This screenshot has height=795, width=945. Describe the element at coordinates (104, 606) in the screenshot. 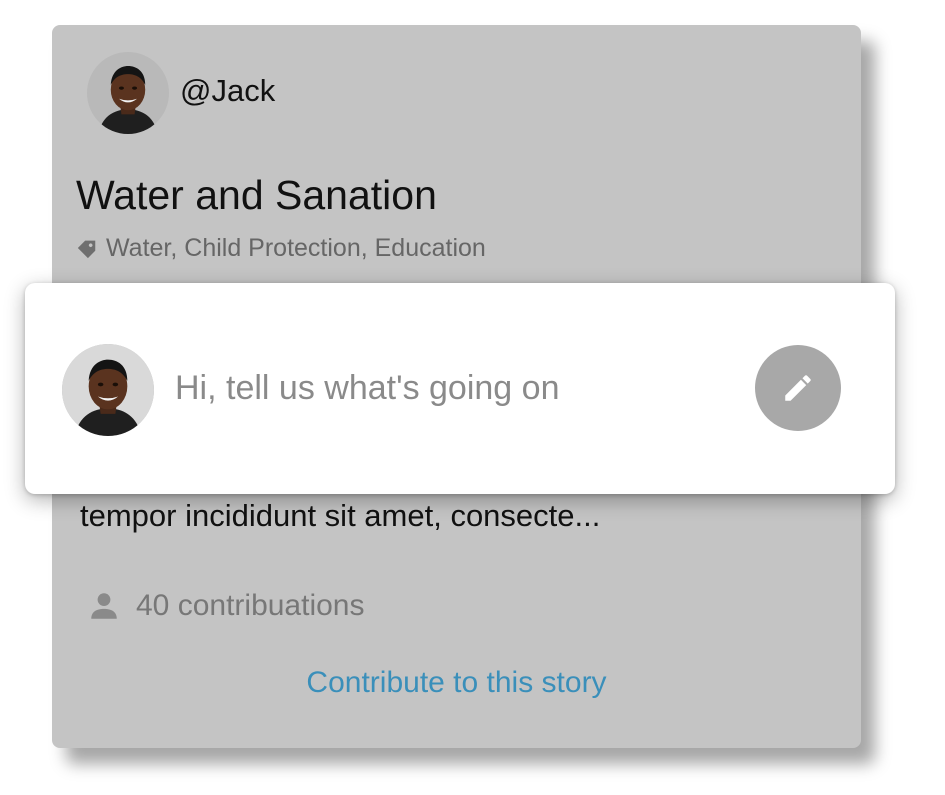

I see `person-icon` at that location.